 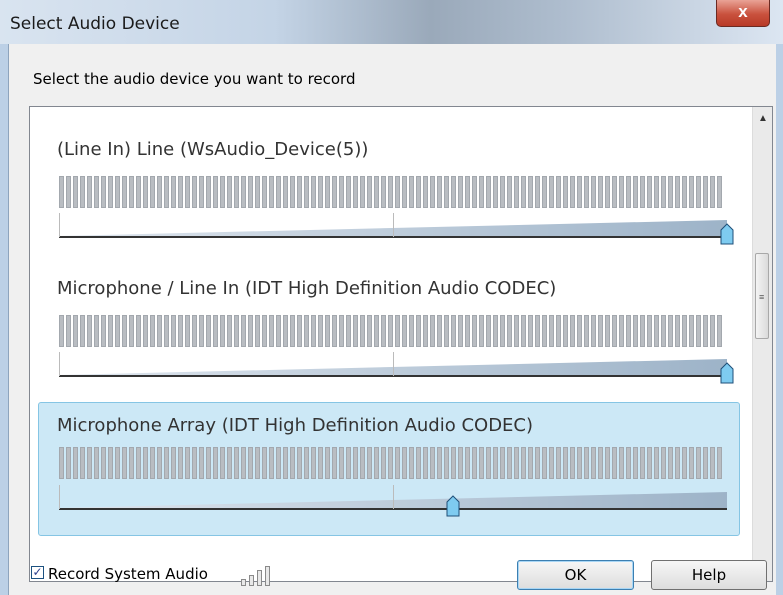 I want to click on record-system-audio-label: Record System Audio, so click(x=128, y=574).